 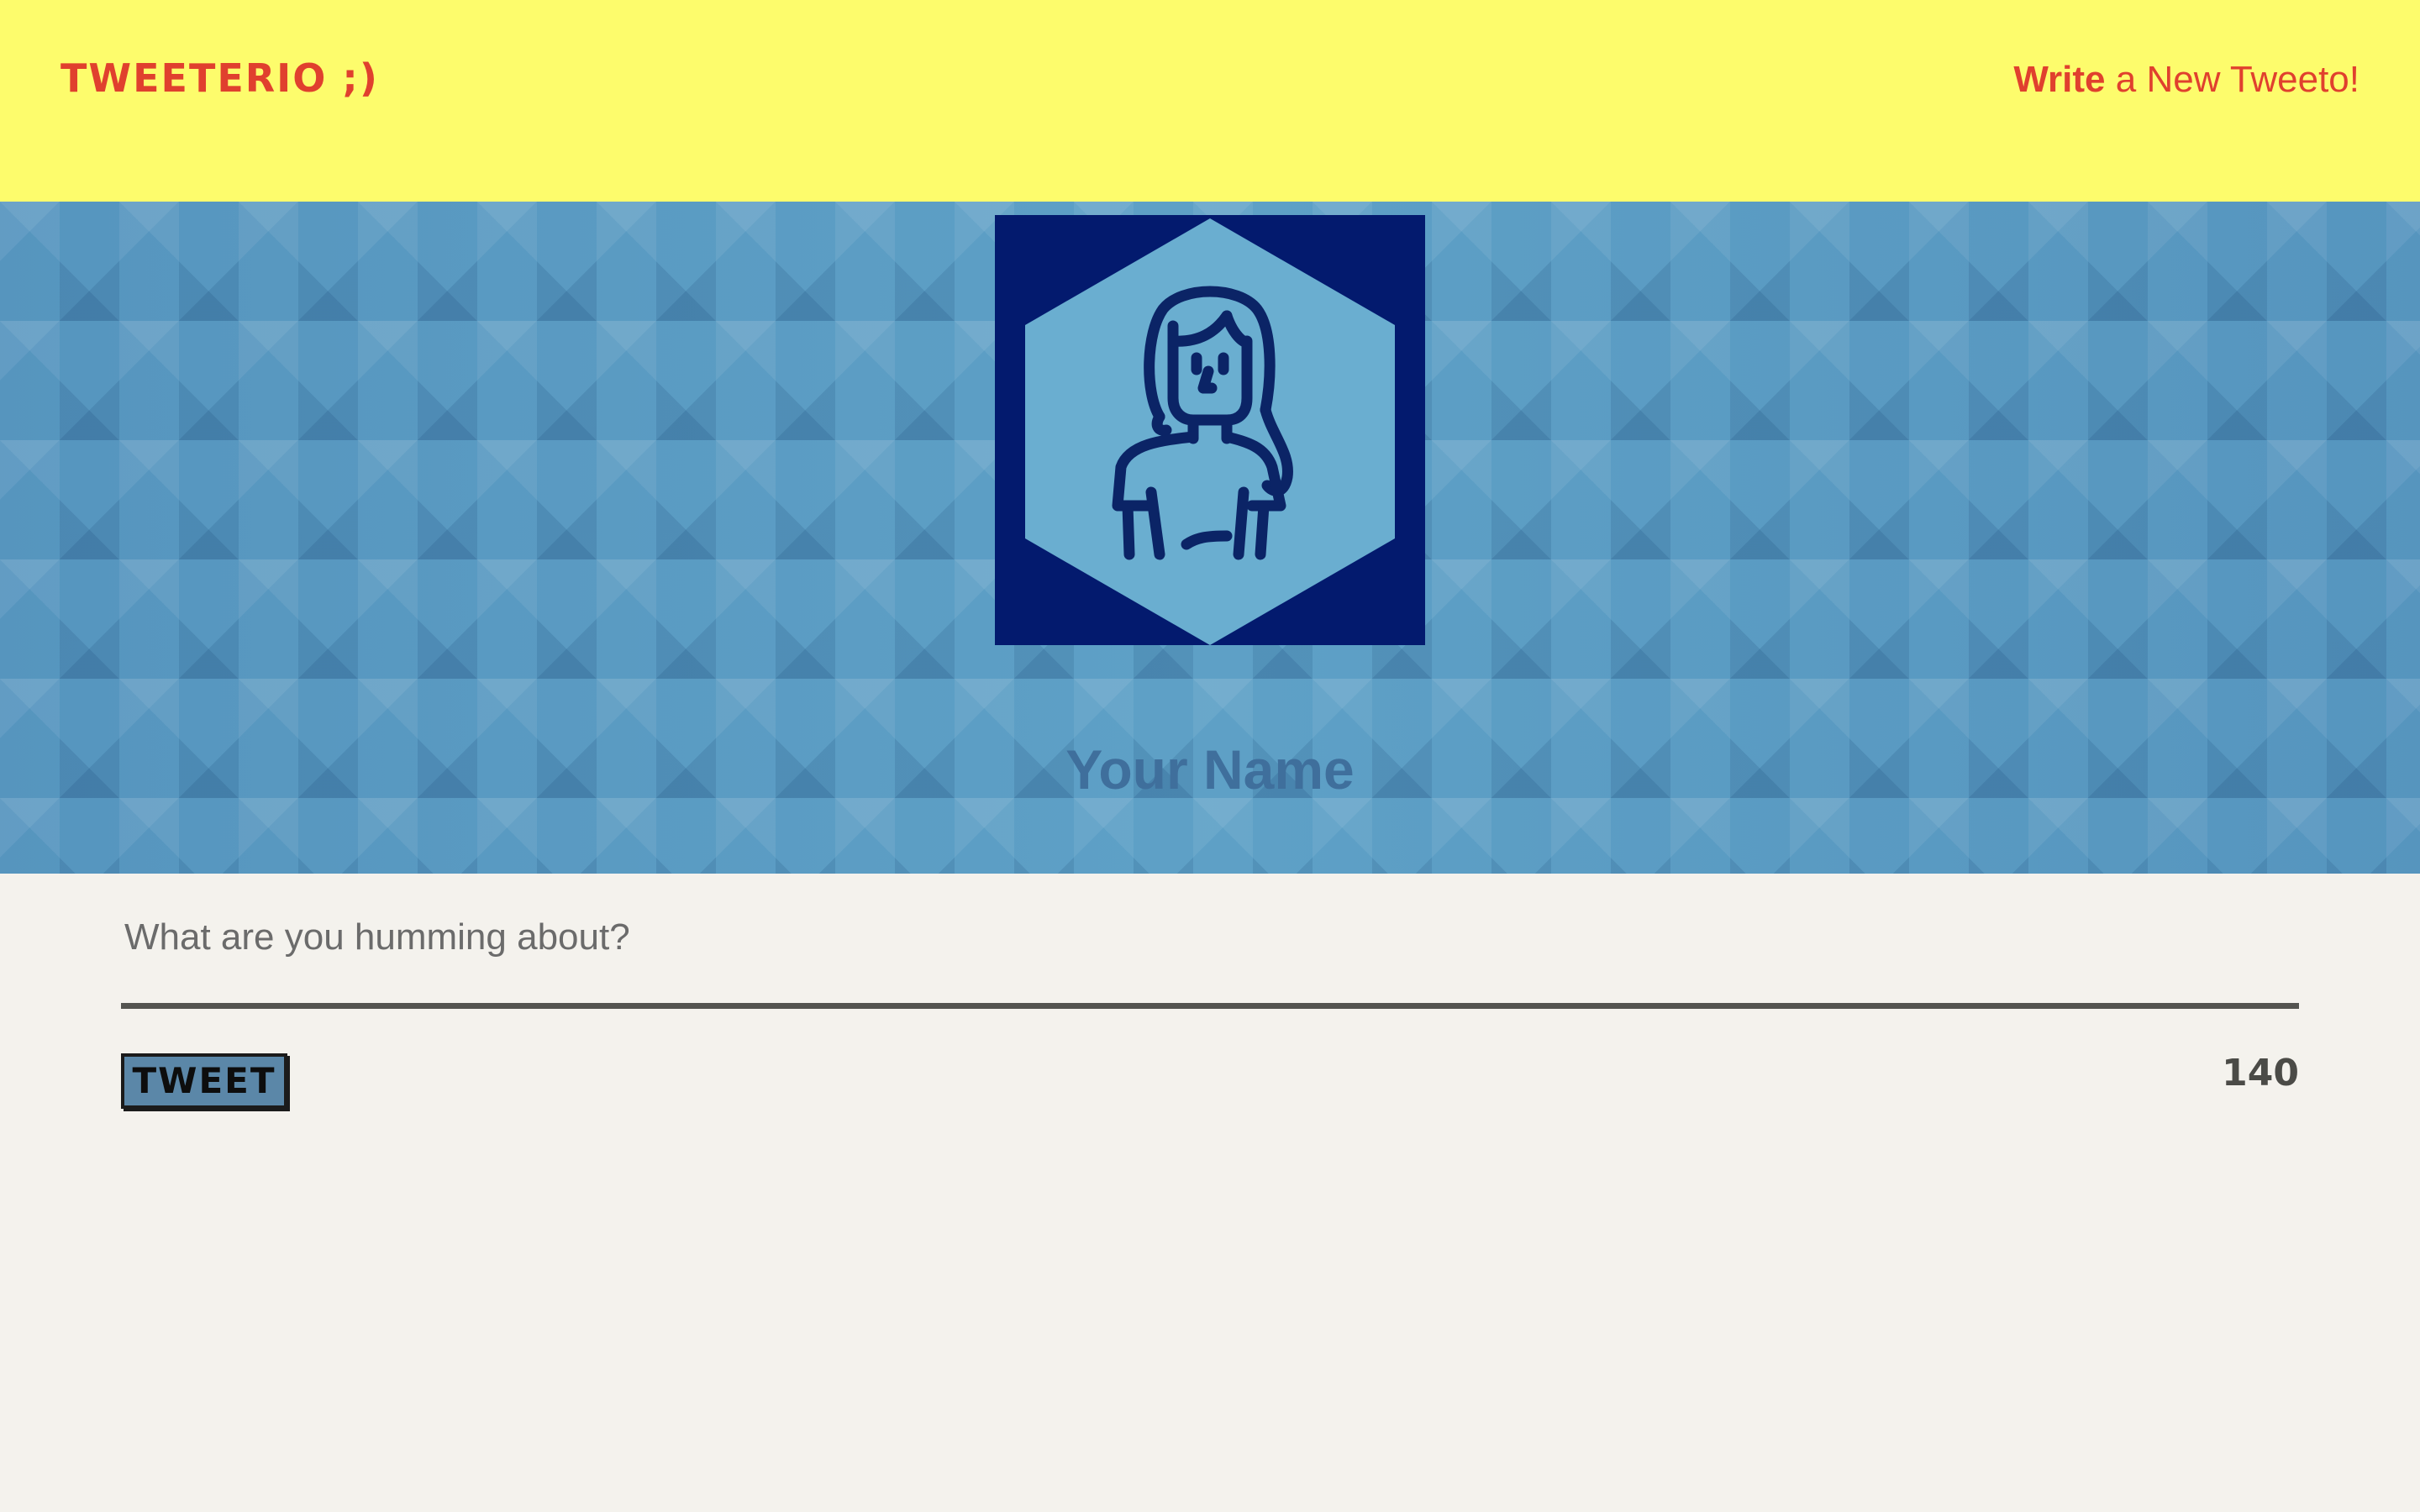 I want to click on input-underline, so click(x=1210, y=1006).